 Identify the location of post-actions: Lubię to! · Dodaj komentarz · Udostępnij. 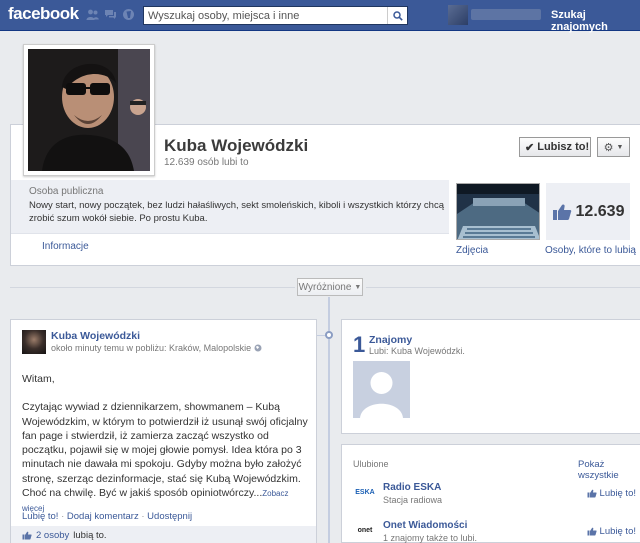
(107, 516).